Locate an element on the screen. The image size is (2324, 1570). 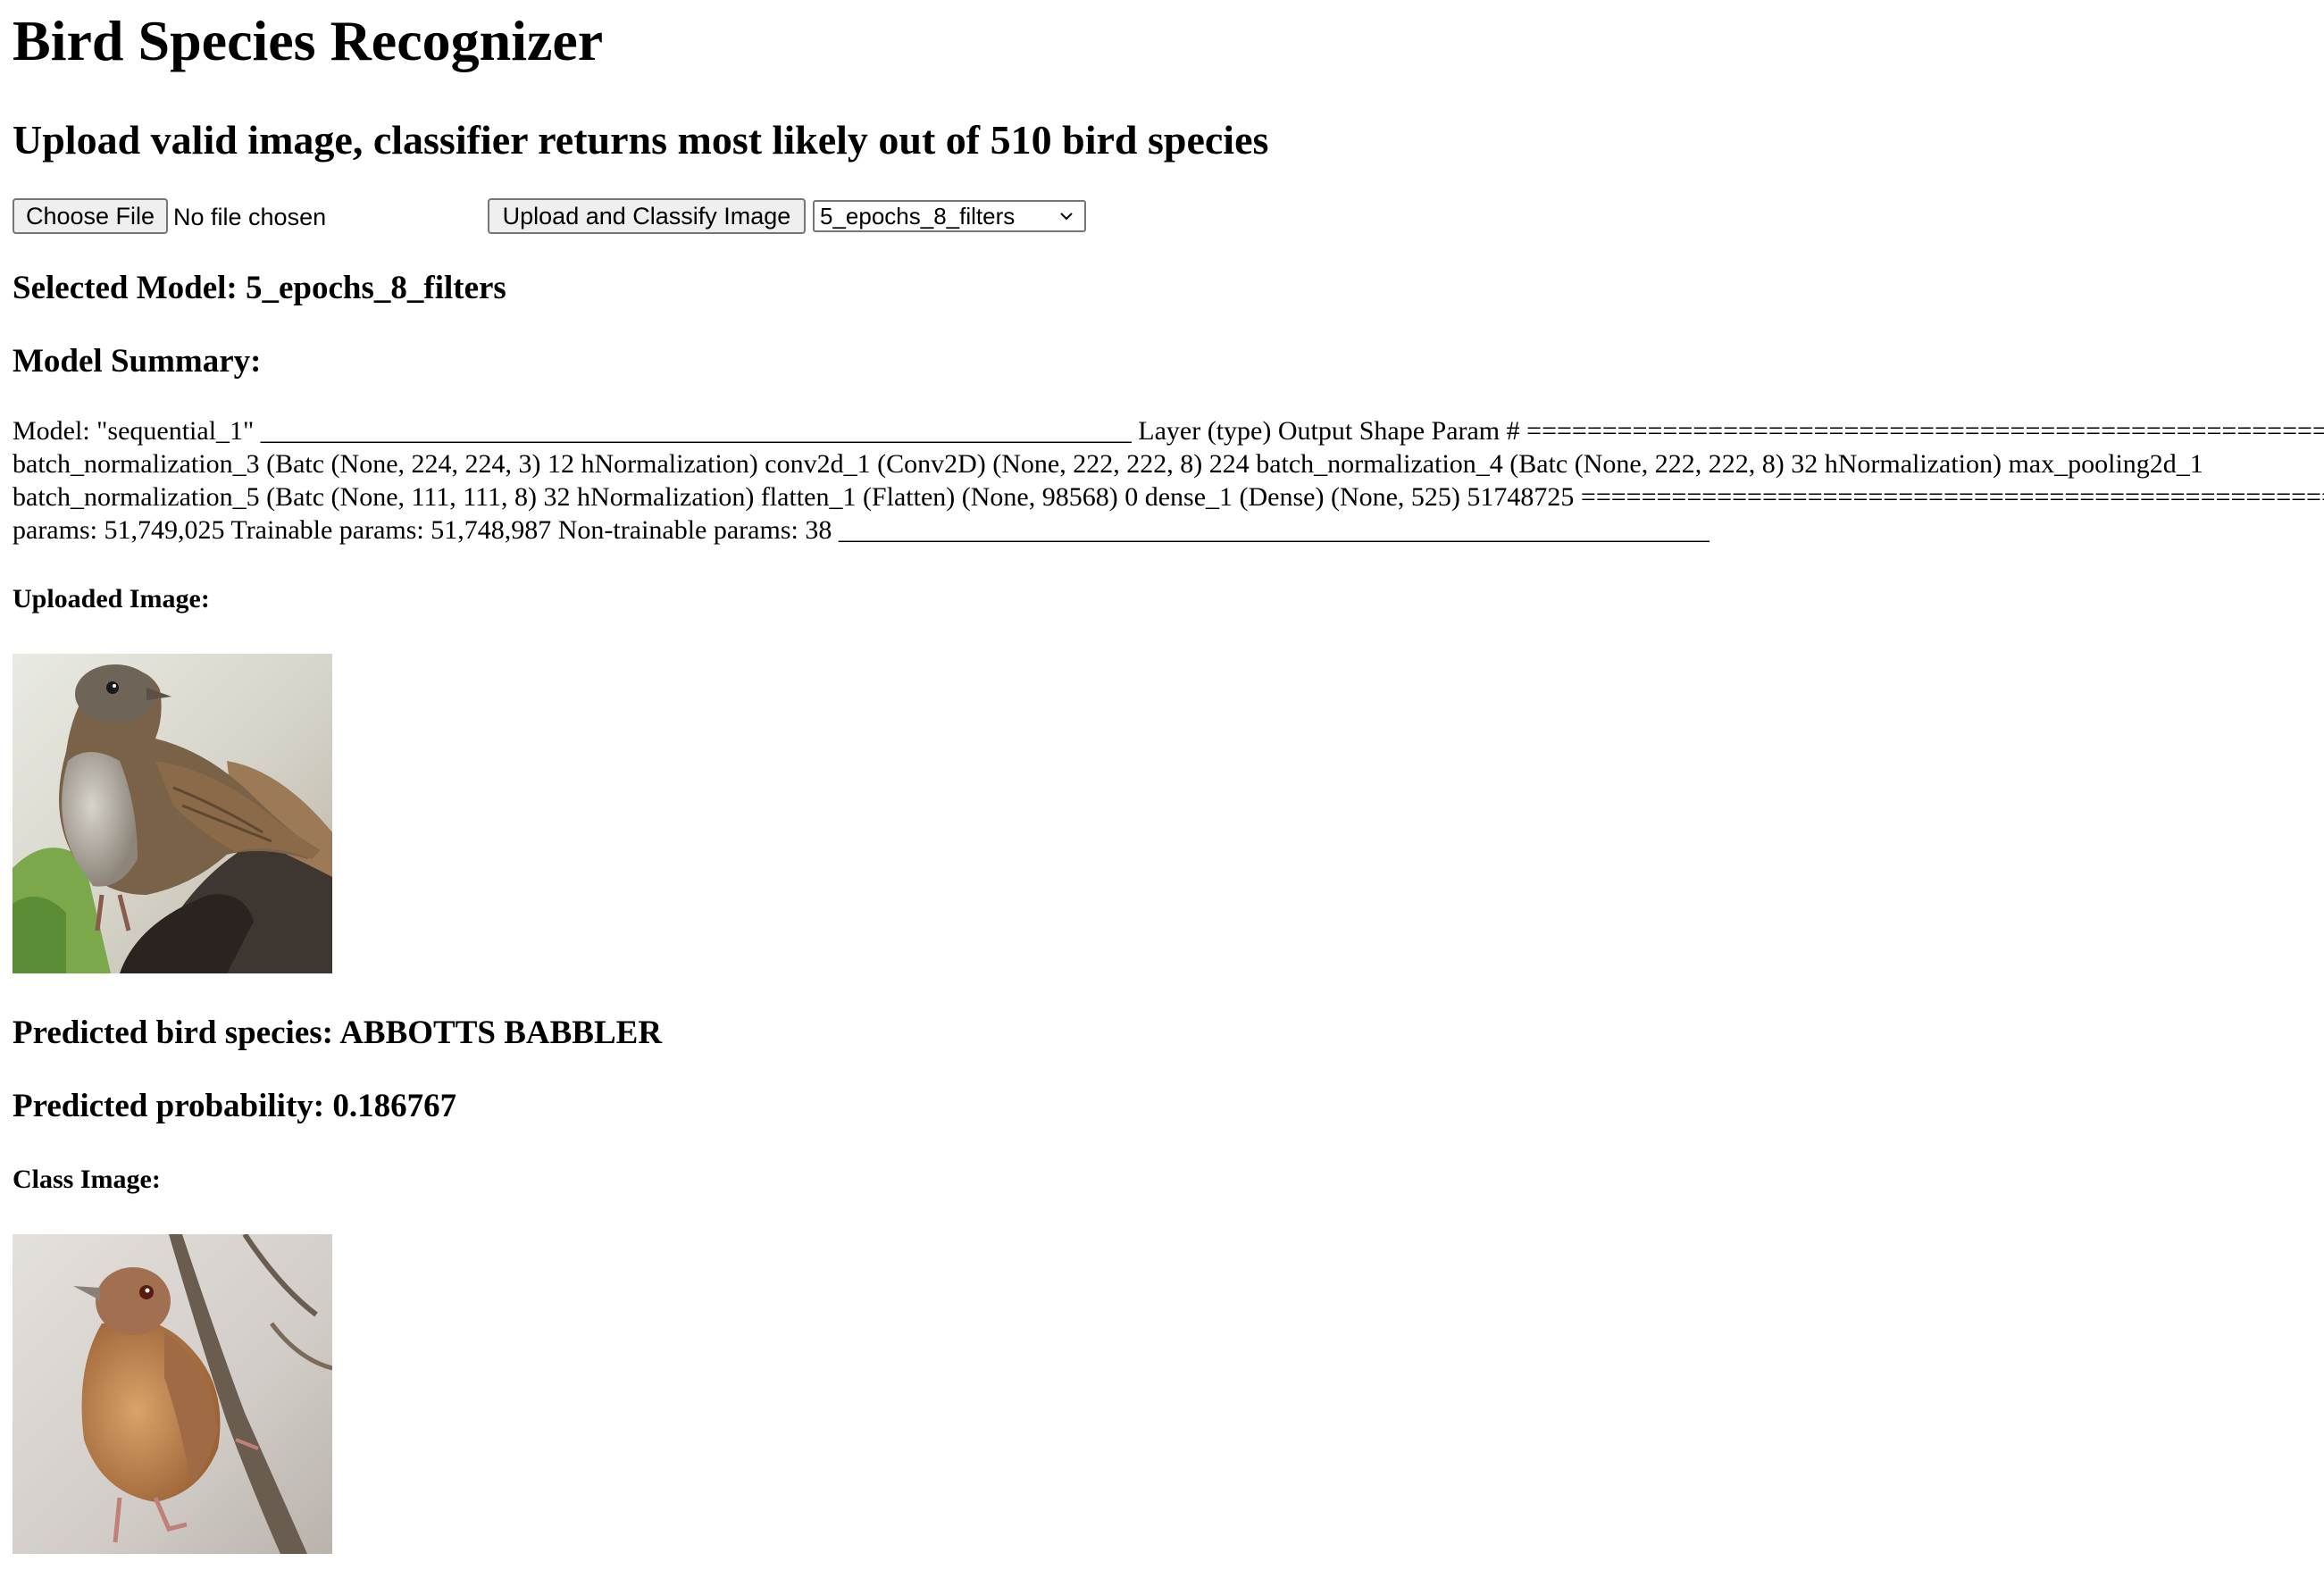
predicted-probability: Predicted probability: 0.186767 is located at coordinates (235, 1106).